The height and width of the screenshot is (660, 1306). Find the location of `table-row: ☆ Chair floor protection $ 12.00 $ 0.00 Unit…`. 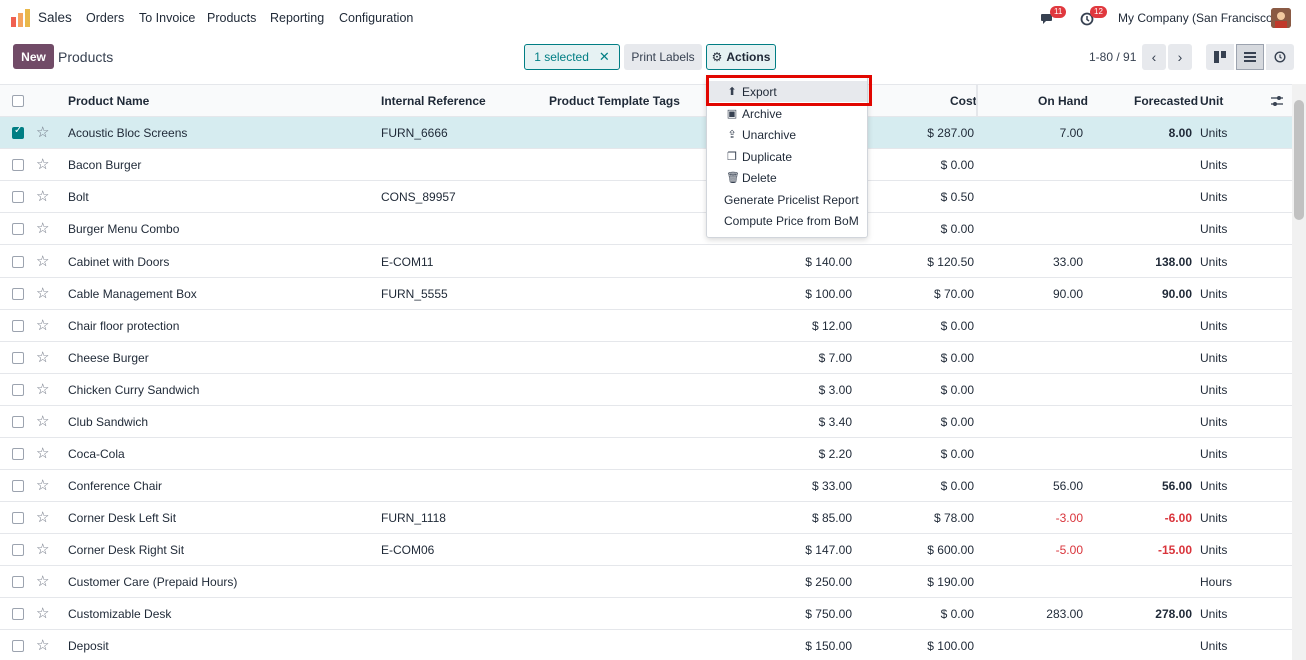

table-row: ☆ Chair floor protection $ 12.00 $ 0.00 Unit… is located at coordinates (646, 326).